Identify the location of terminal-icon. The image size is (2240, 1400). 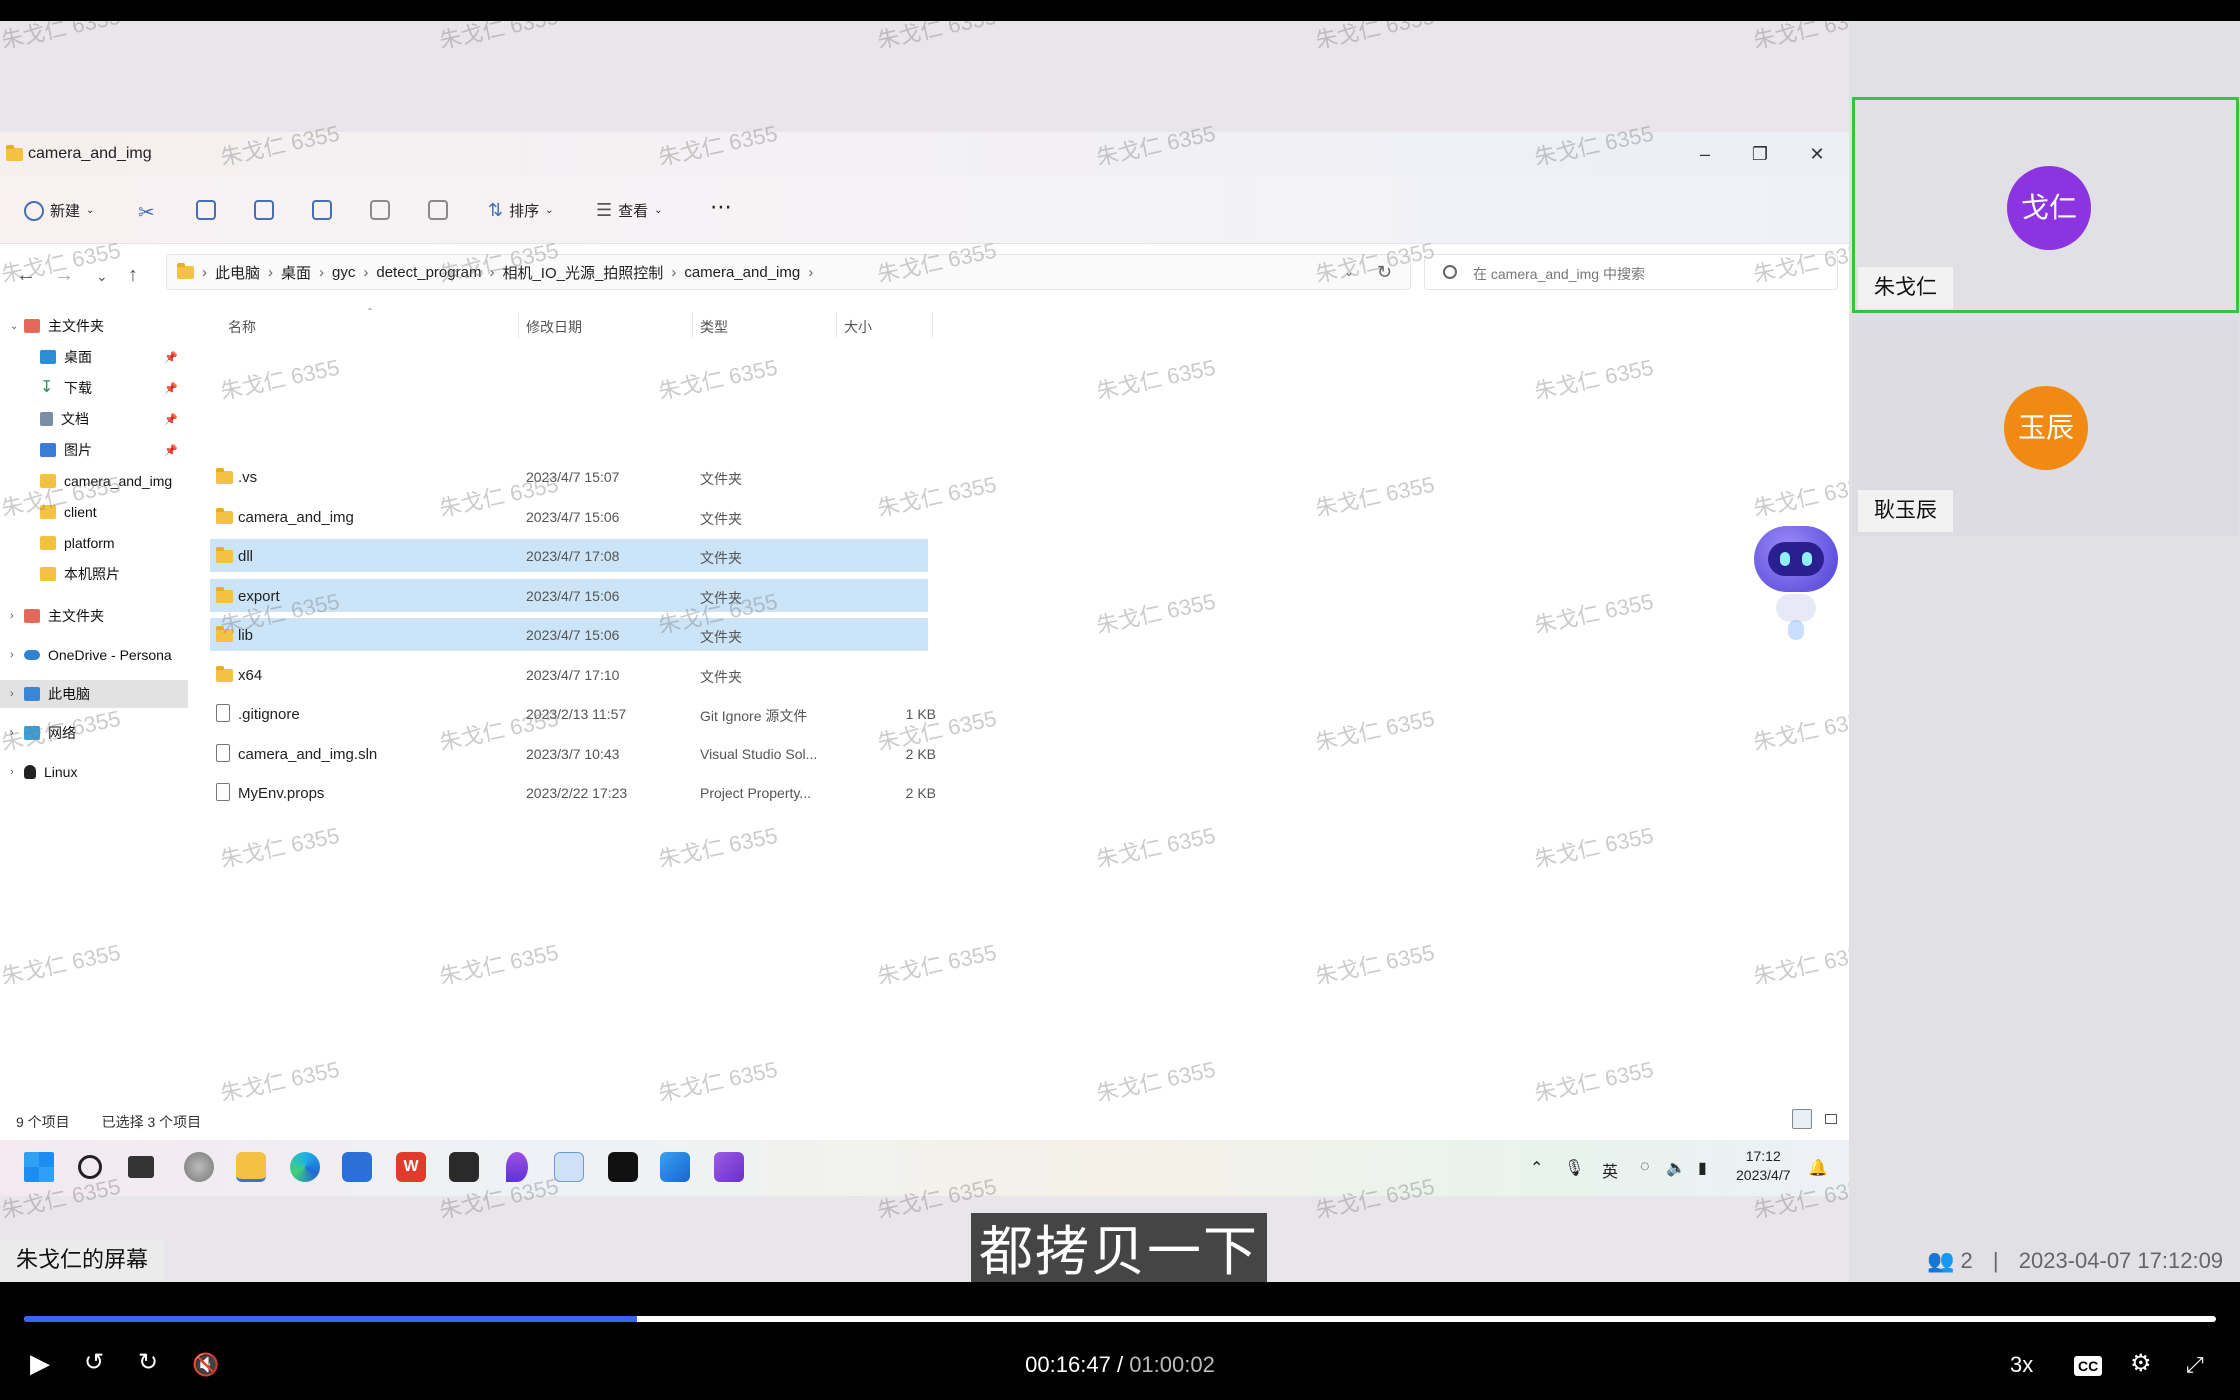
(464, 1167).